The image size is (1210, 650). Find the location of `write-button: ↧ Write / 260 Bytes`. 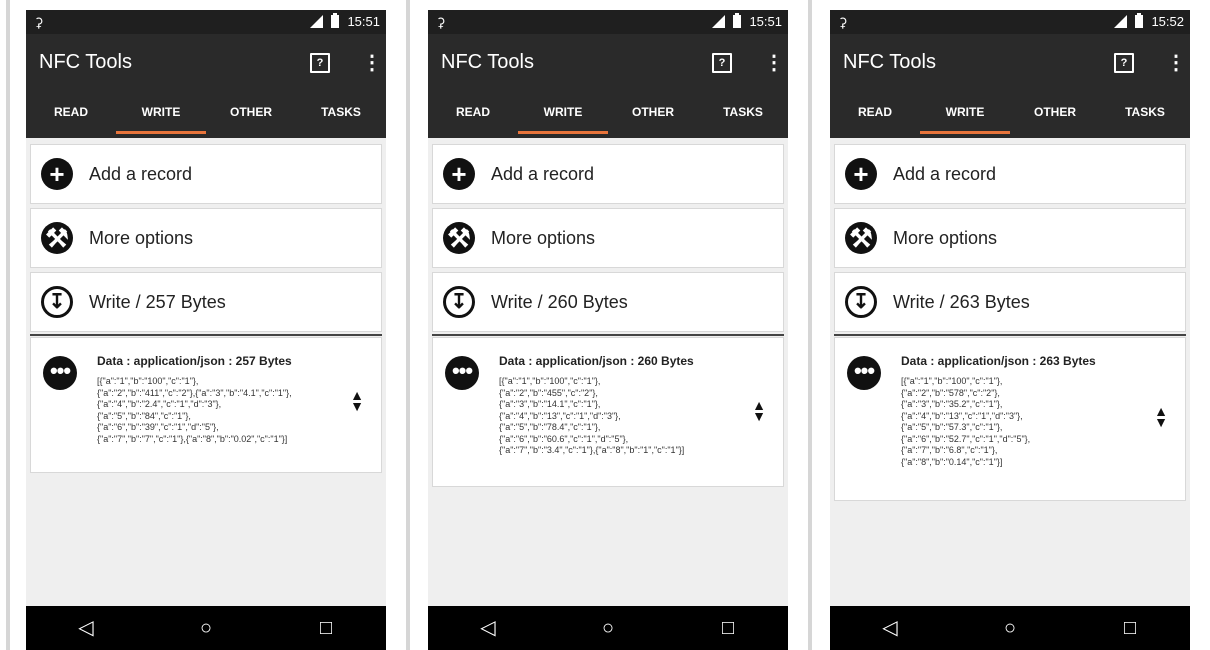

write-button: ↧ Write / 260 Bytes is located at coordinates (608, 302).